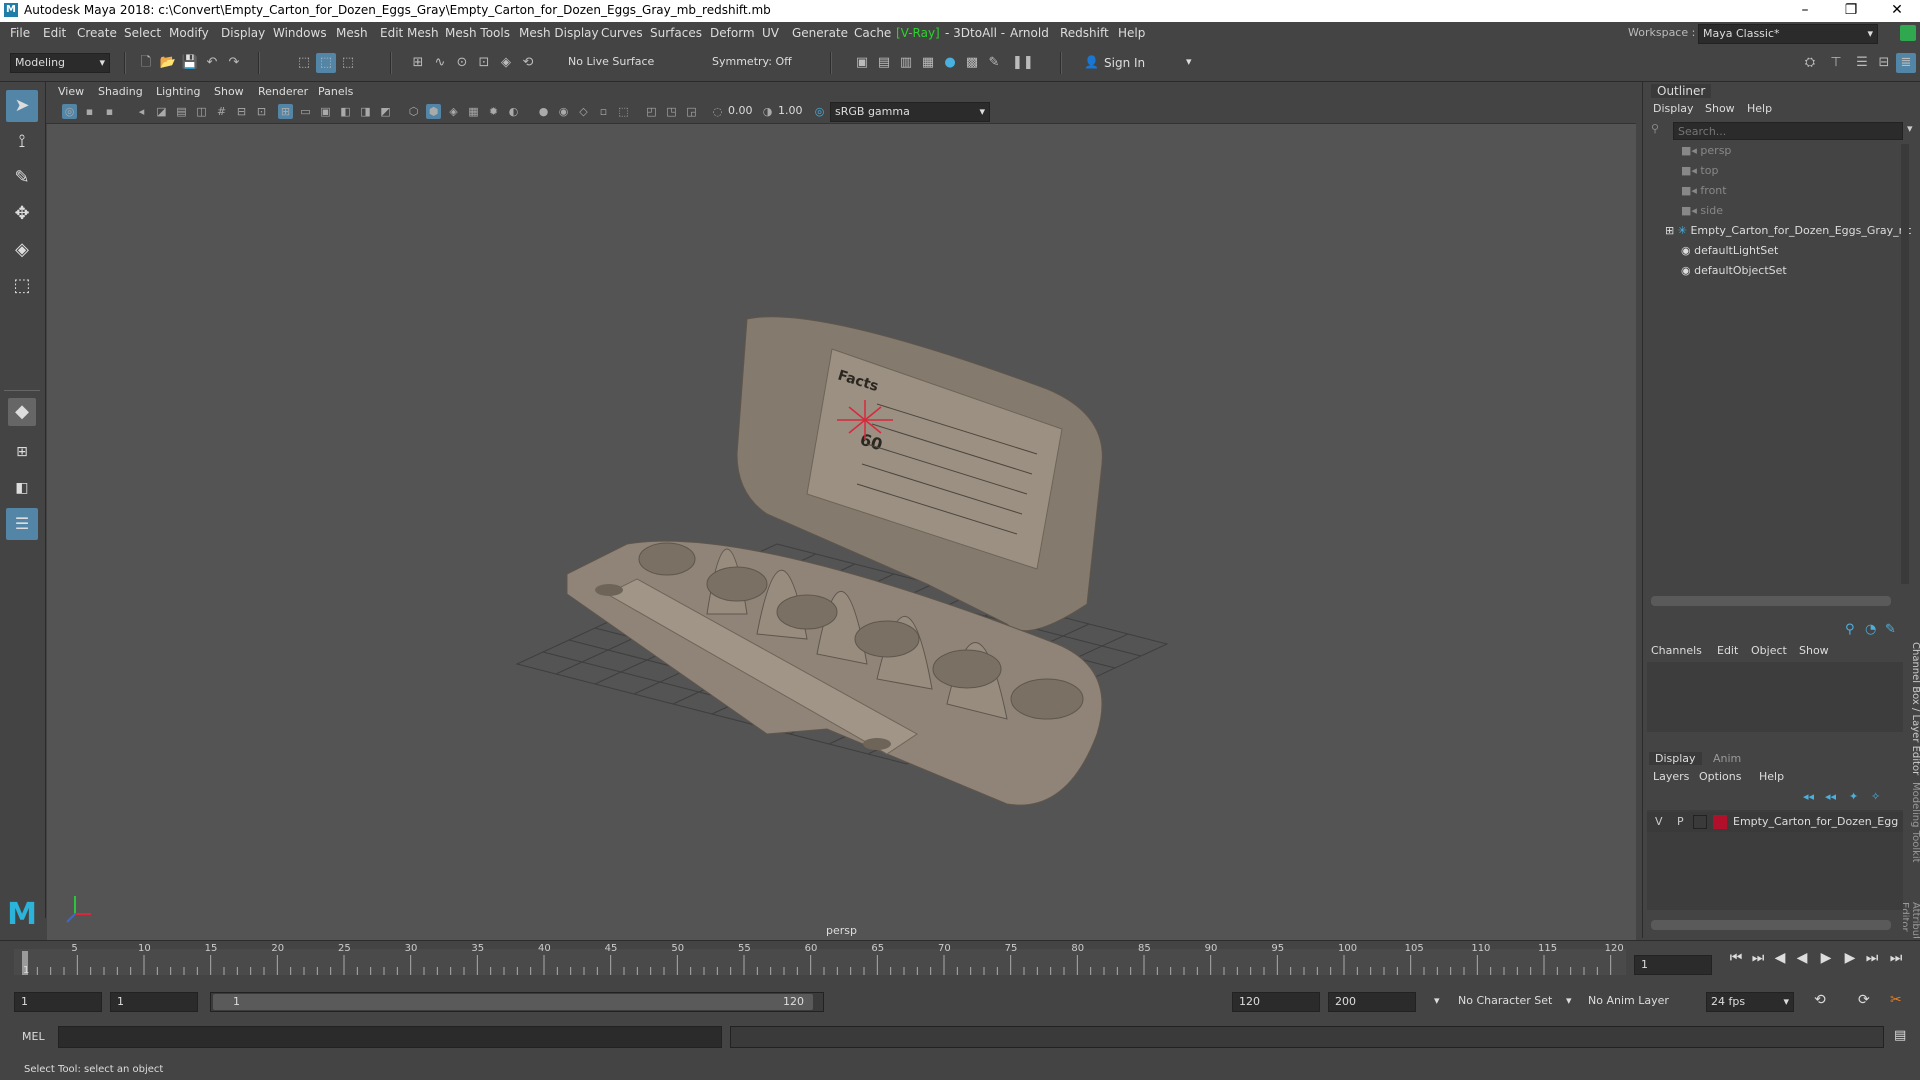 The height and width of the screenshot is (1080, 1920). What do you see at coordinates (1675, 758) in the screenshot?
I see `layers-tab-display: Display` at bounding box center [1675, 758].